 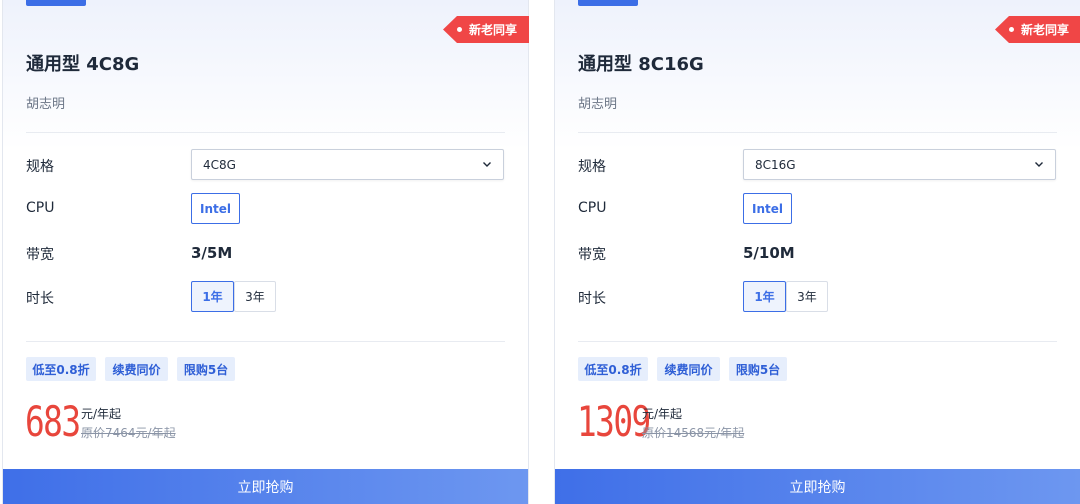 What do you see at coordinates (83, 64) in the screenshot?
I see `card-title: 通用型 4C8G` at bounding box center [83, 64].